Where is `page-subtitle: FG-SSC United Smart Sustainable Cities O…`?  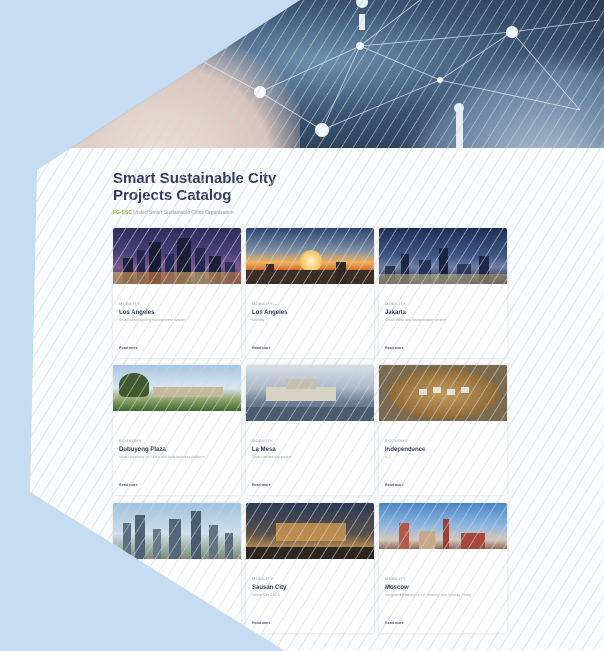 page-subtitle: FG-SSC United Smart Sustainable Cities O… is located at coordinates (173, 213).